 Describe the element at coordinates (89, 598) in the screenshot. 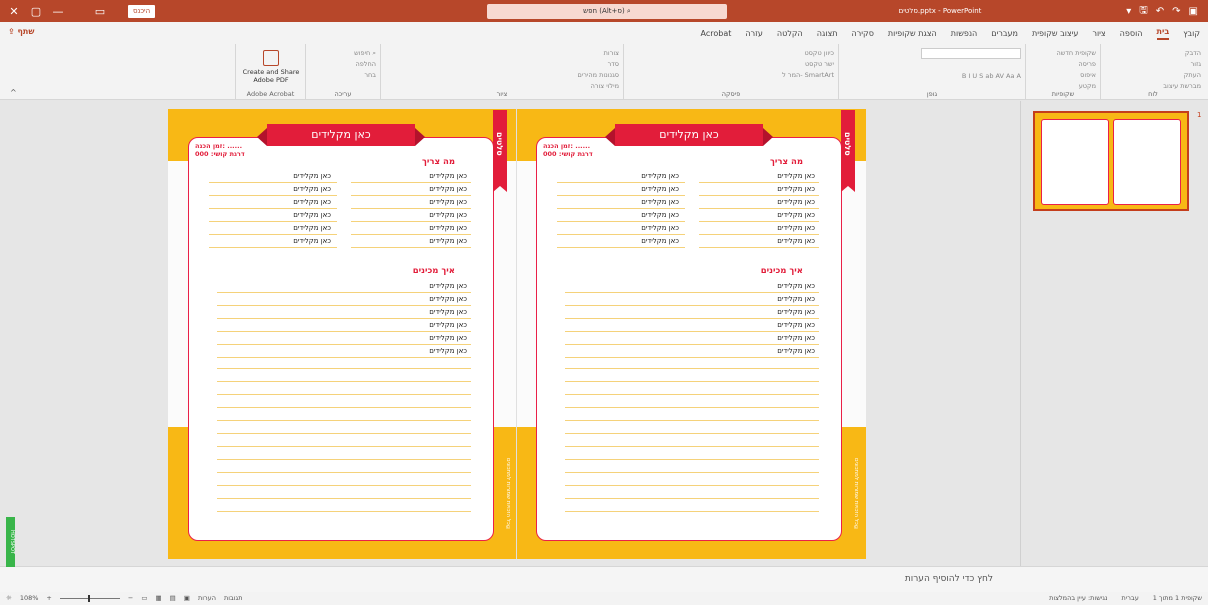

I see `zoom-slider` at that location.